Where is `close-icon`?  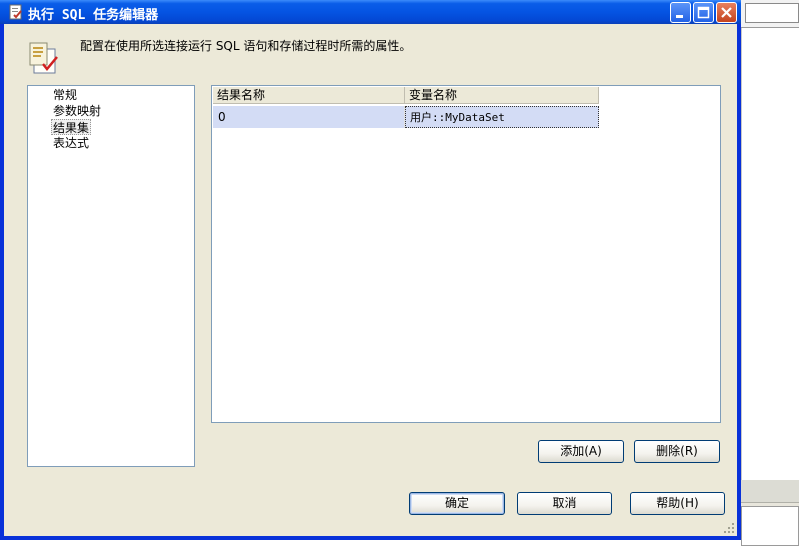
close-icon is located at coordinates (726, 12).